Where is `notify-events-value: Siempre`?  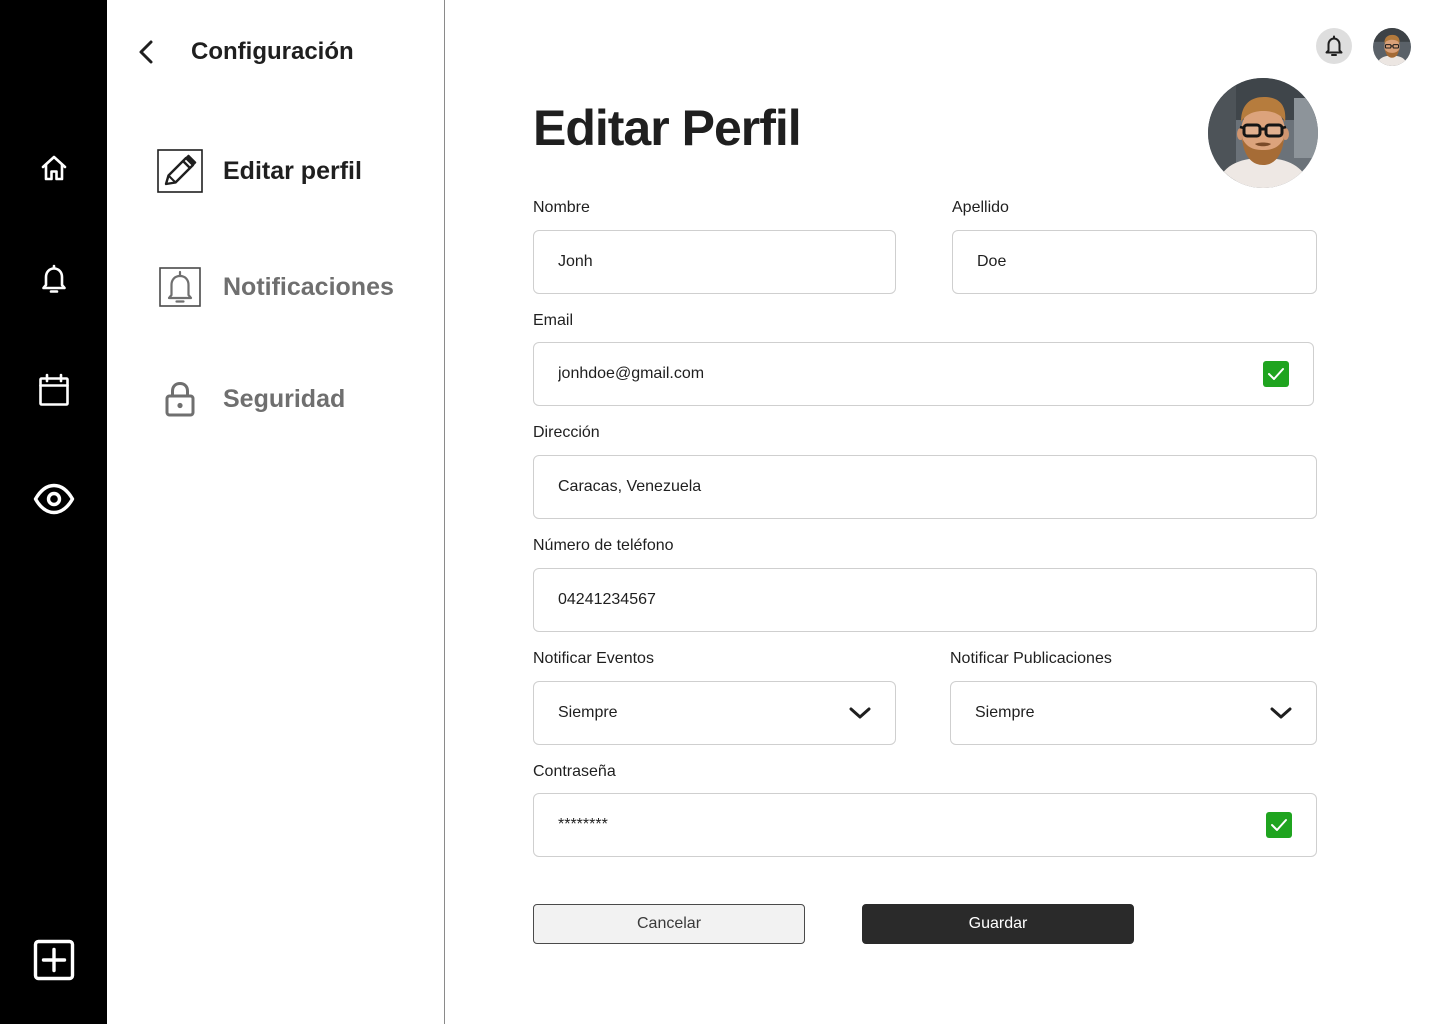
notify-events-value: Siempre is located at coordinates (588, 712).